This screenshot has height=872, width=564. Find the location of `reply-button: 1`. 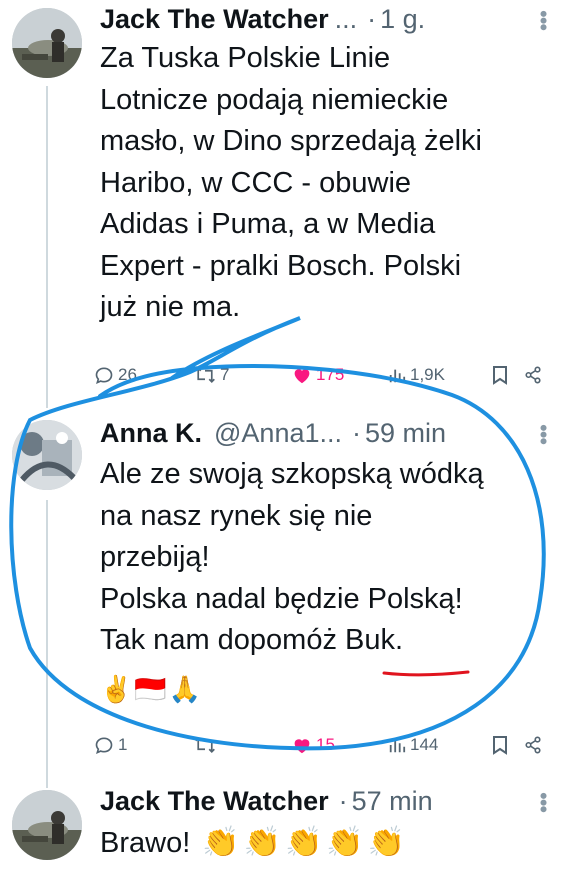

reply-button: 1 is located at coordinates (144, 745).